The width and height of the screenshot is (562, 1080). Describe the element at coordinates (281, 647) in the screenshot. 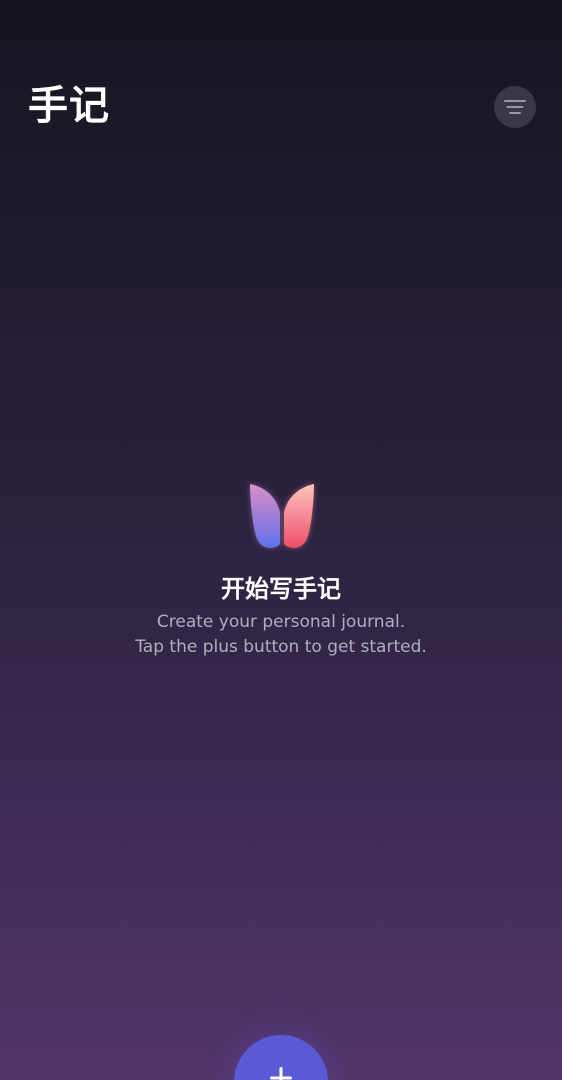

I see `empty-state-subtitle-line2: Tap the plus button to get started.` at that location.